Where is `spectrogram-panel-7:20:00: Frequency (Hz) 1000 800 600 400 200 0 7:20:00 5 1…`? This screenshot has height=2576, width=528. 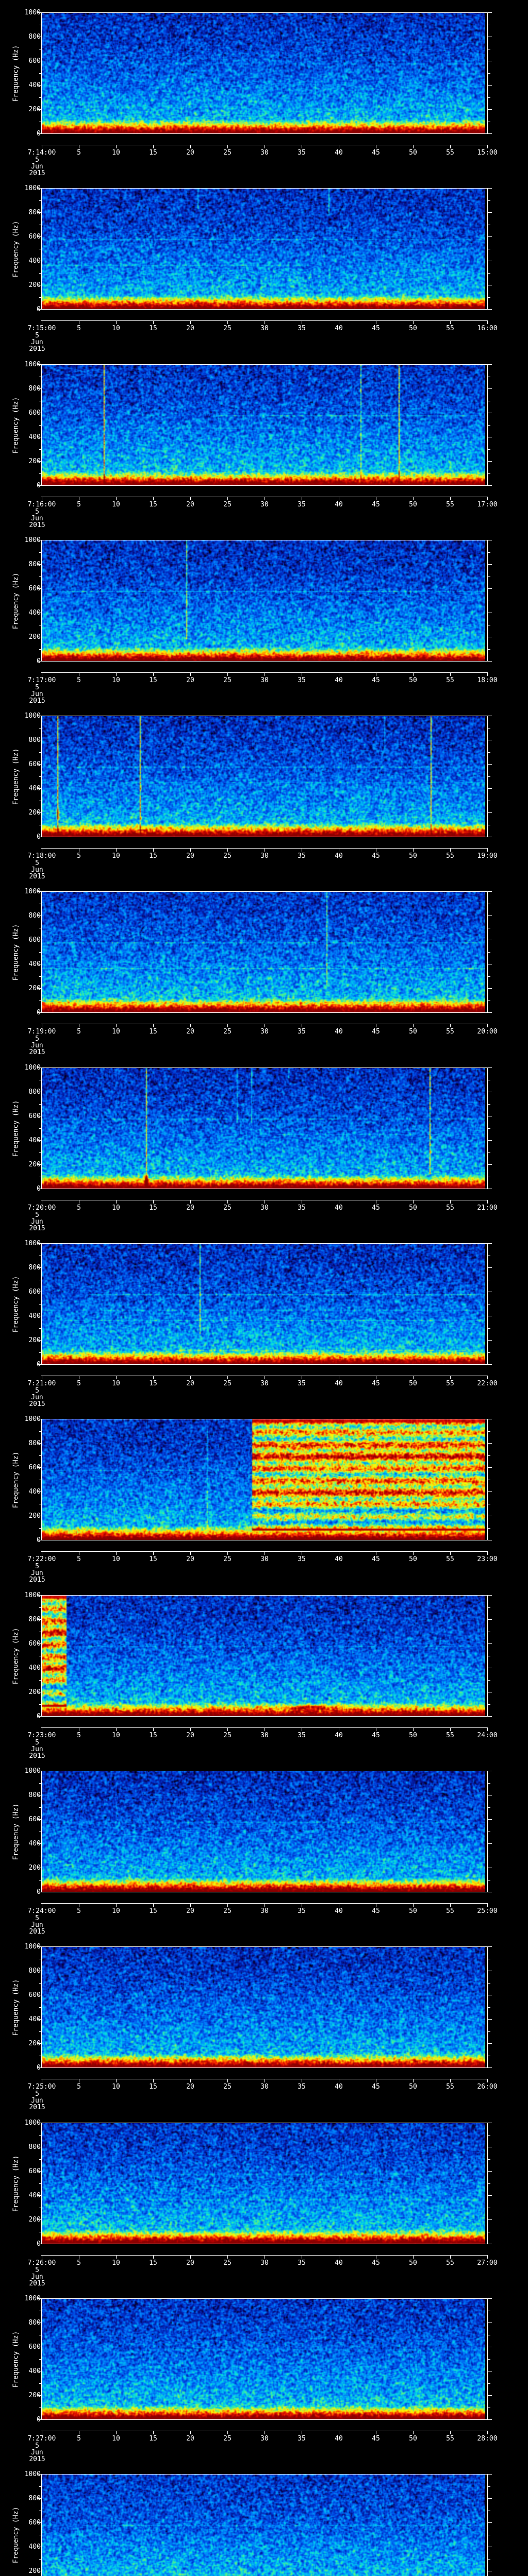 spectrogram-panel-7:20:00: Frequency (Hz) 1000 800 600 400 200 0 7:20:00 5 1… is located at coordinates (264, 1143).